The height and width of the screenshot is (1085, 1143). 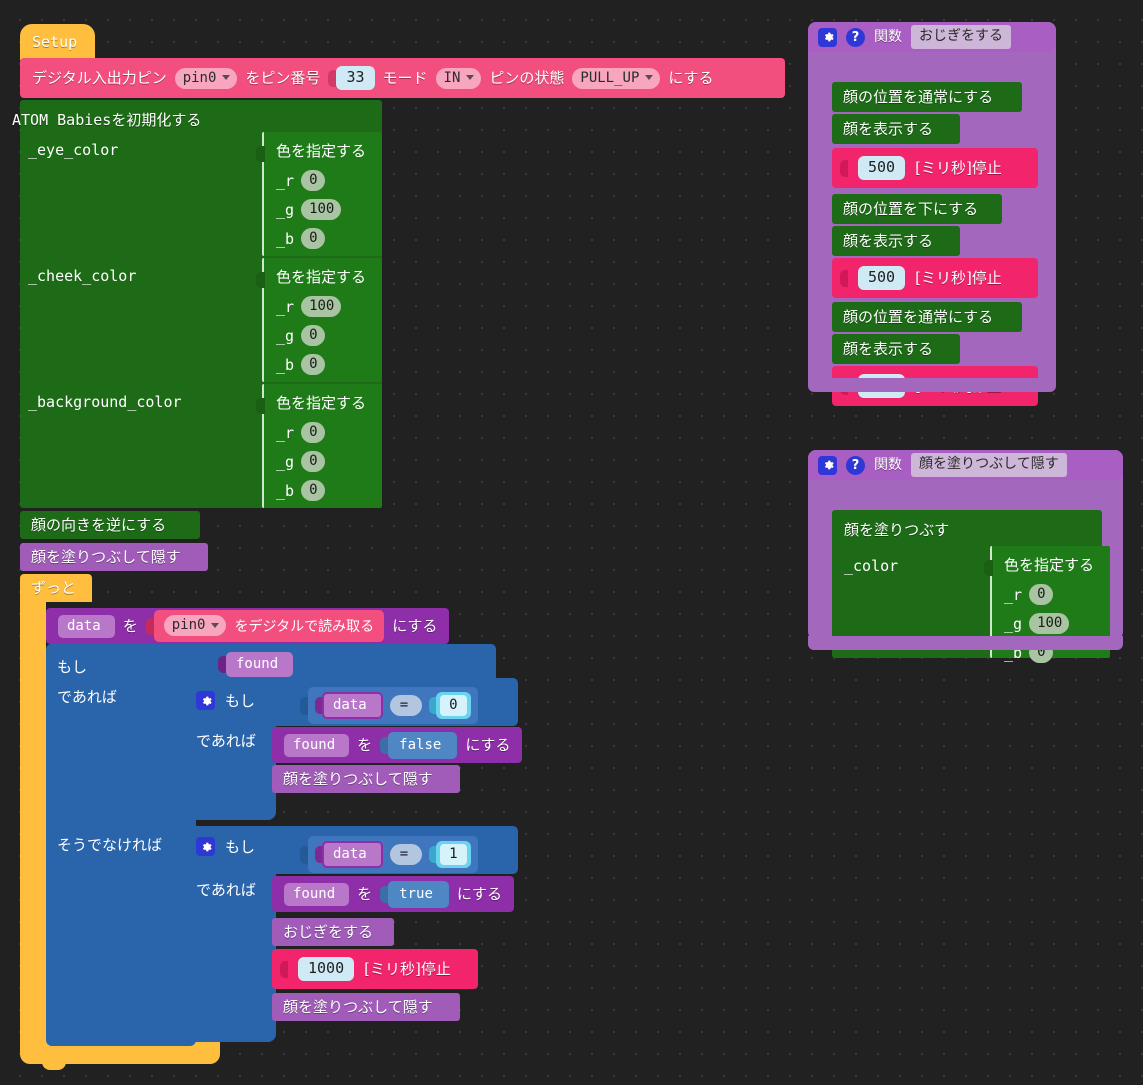 I want to click on function-bow-foot, so click(x=932, y=385).